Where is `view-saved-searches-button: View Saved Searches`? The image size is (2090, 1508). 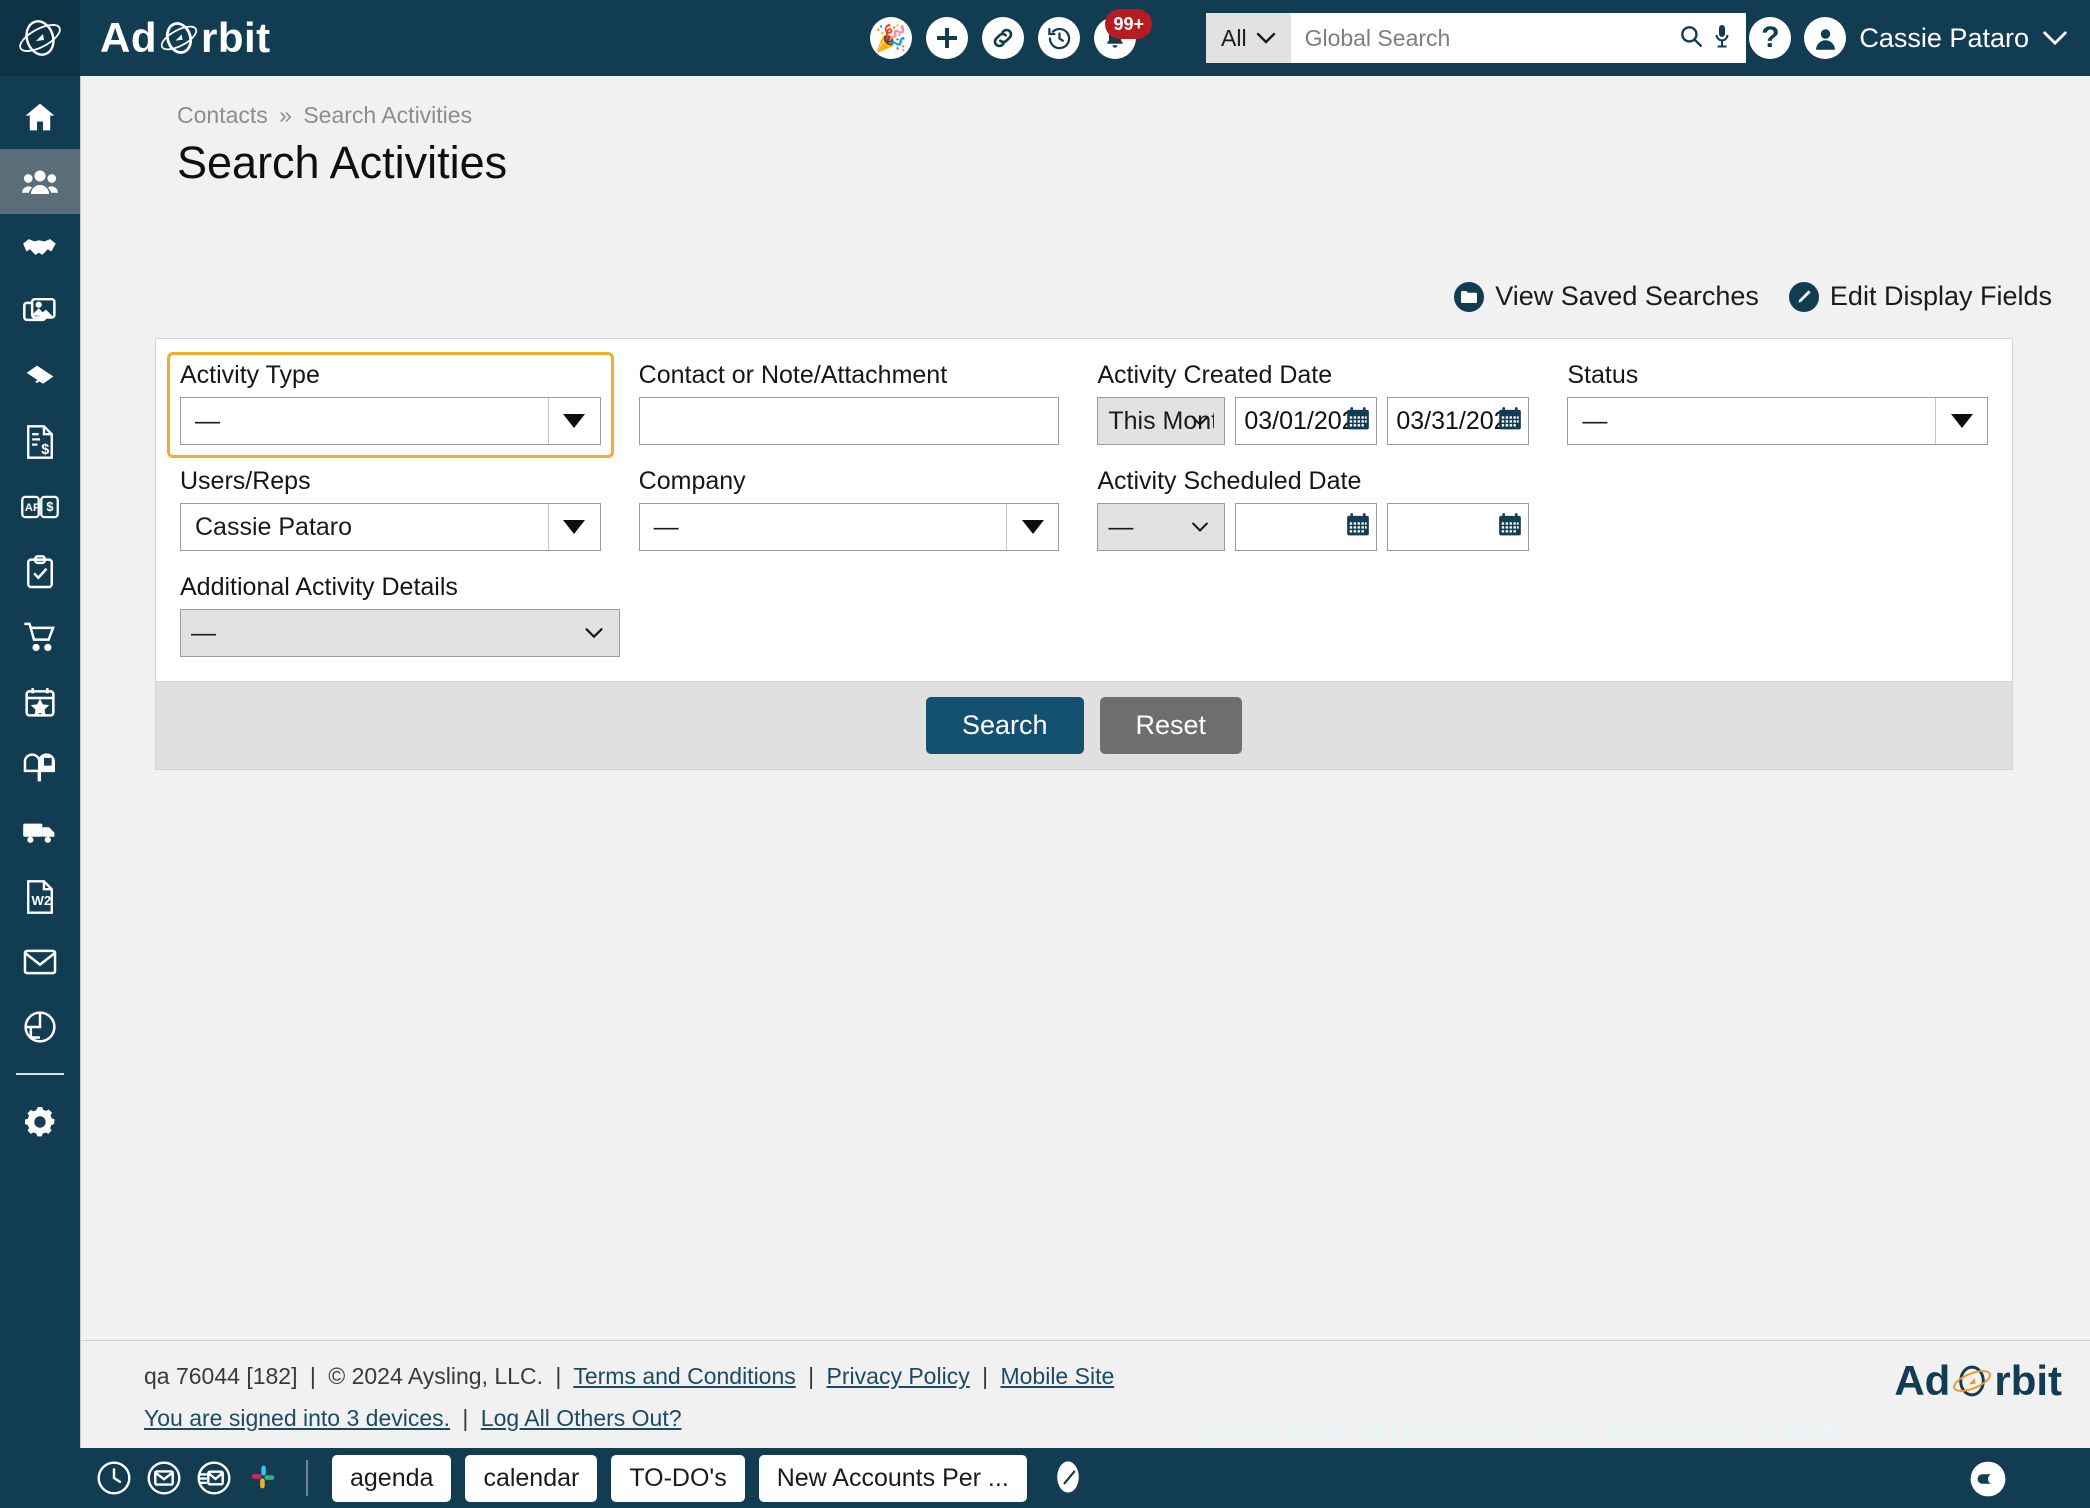
view-saved-searches-button: View Saved Searches is located at coordinates (1606, 296).